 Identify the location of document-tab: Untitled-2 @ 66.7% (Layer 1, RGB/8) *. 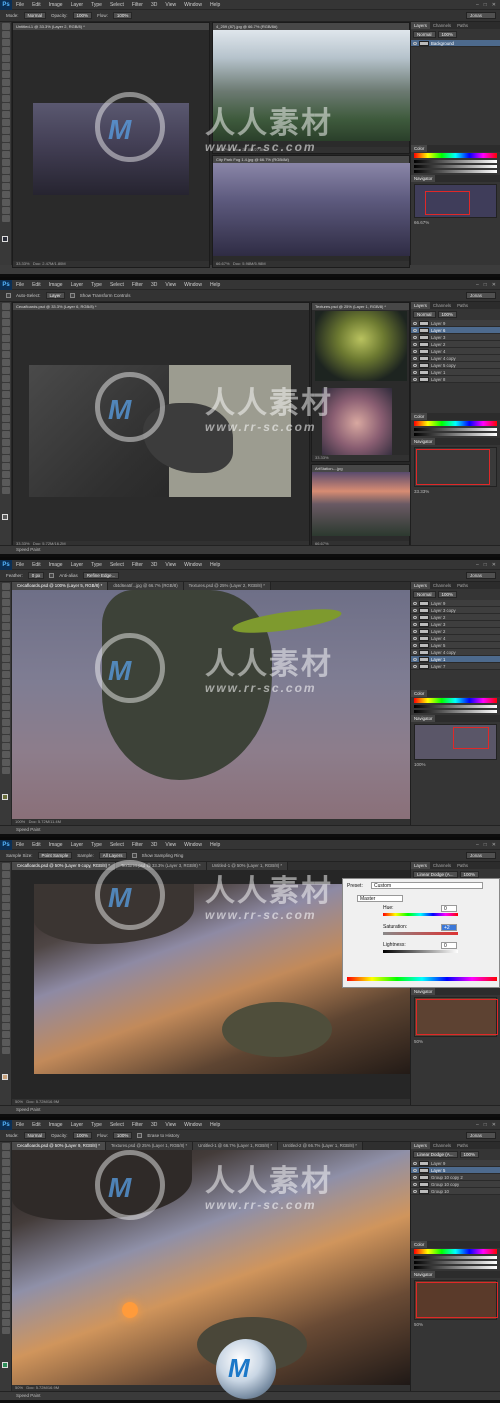
(320, 1146).